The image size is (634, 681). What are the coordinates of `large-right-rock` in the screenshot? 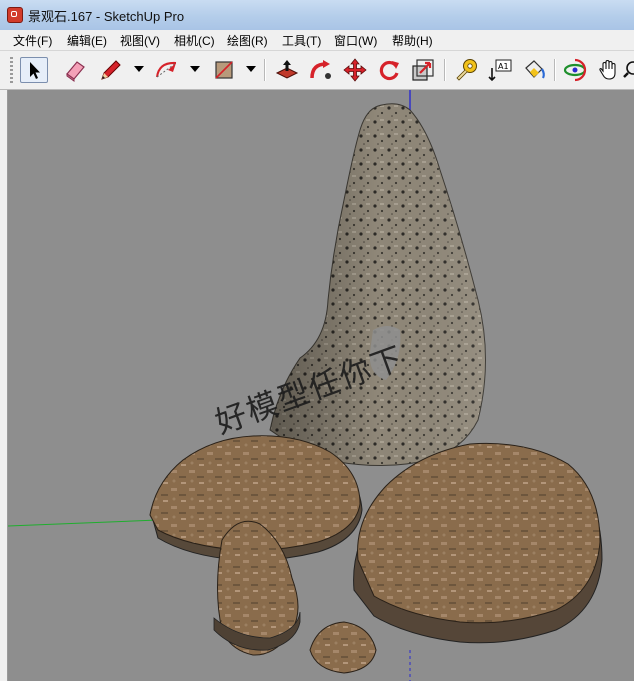 It's located at (478, 543).